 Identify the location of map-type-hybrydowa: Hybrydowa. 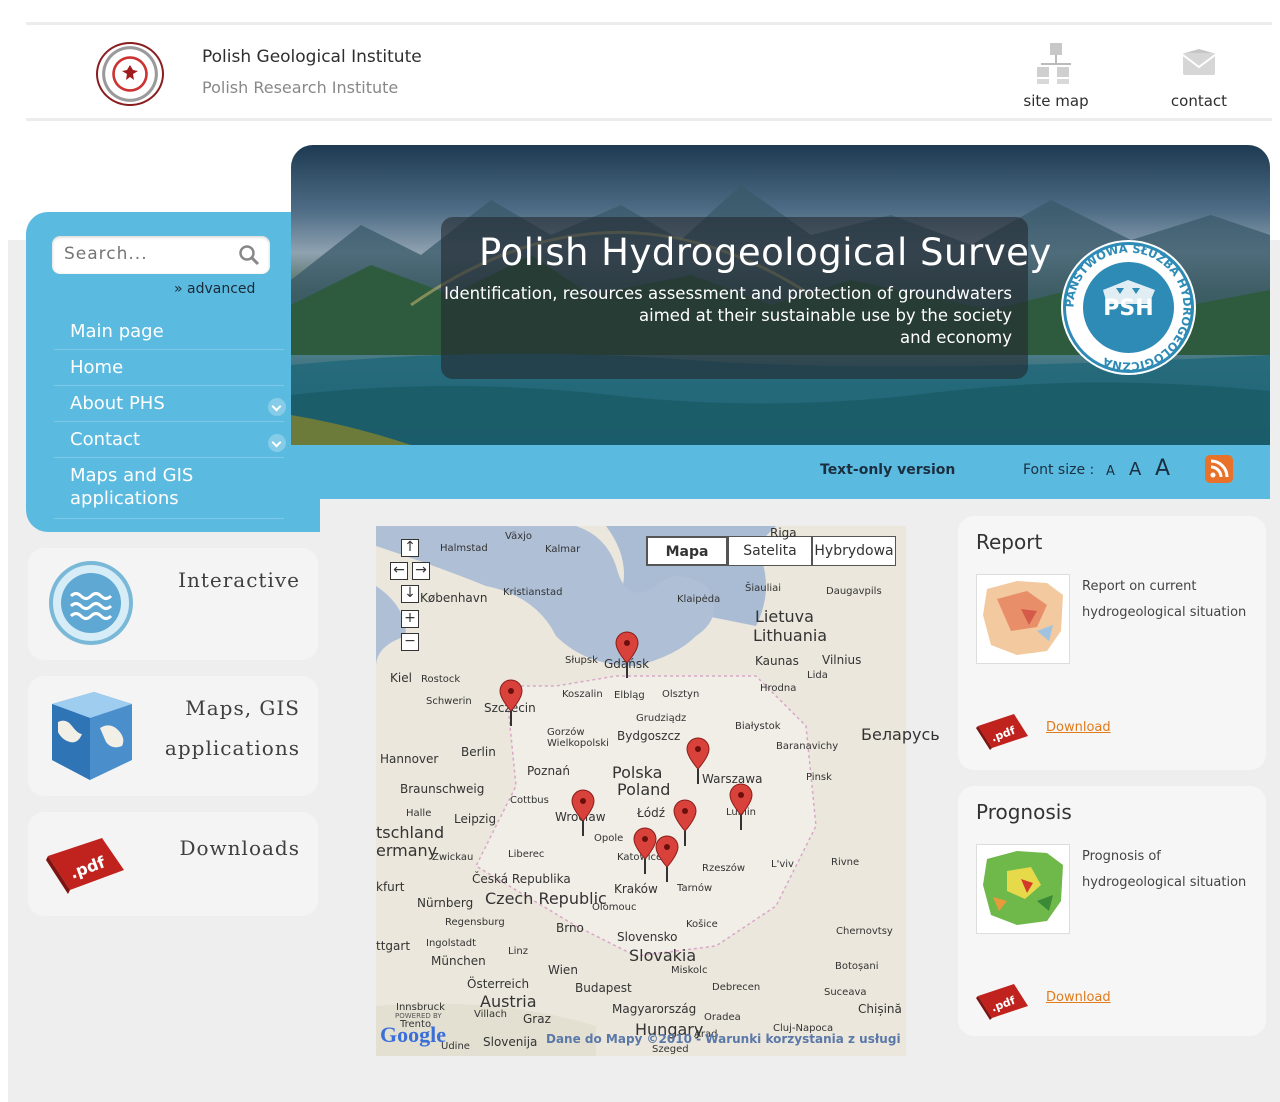
(854, 551).